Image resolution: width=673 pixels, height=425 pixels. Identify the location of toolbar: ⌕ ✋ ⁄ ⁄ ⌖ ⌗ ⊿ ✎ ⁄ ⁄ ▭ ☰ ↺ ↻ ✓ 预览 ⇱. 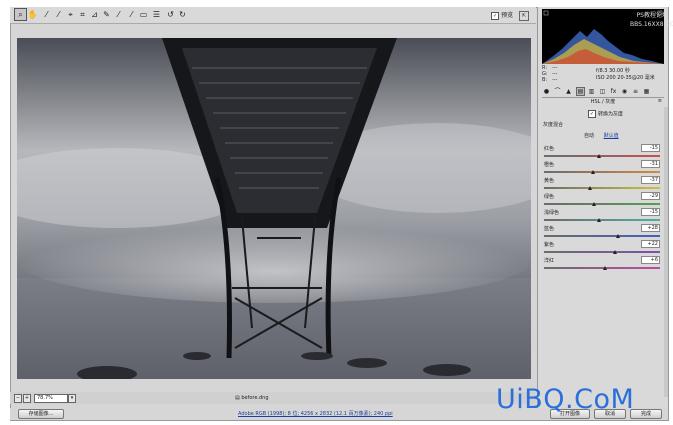
(273, 15).